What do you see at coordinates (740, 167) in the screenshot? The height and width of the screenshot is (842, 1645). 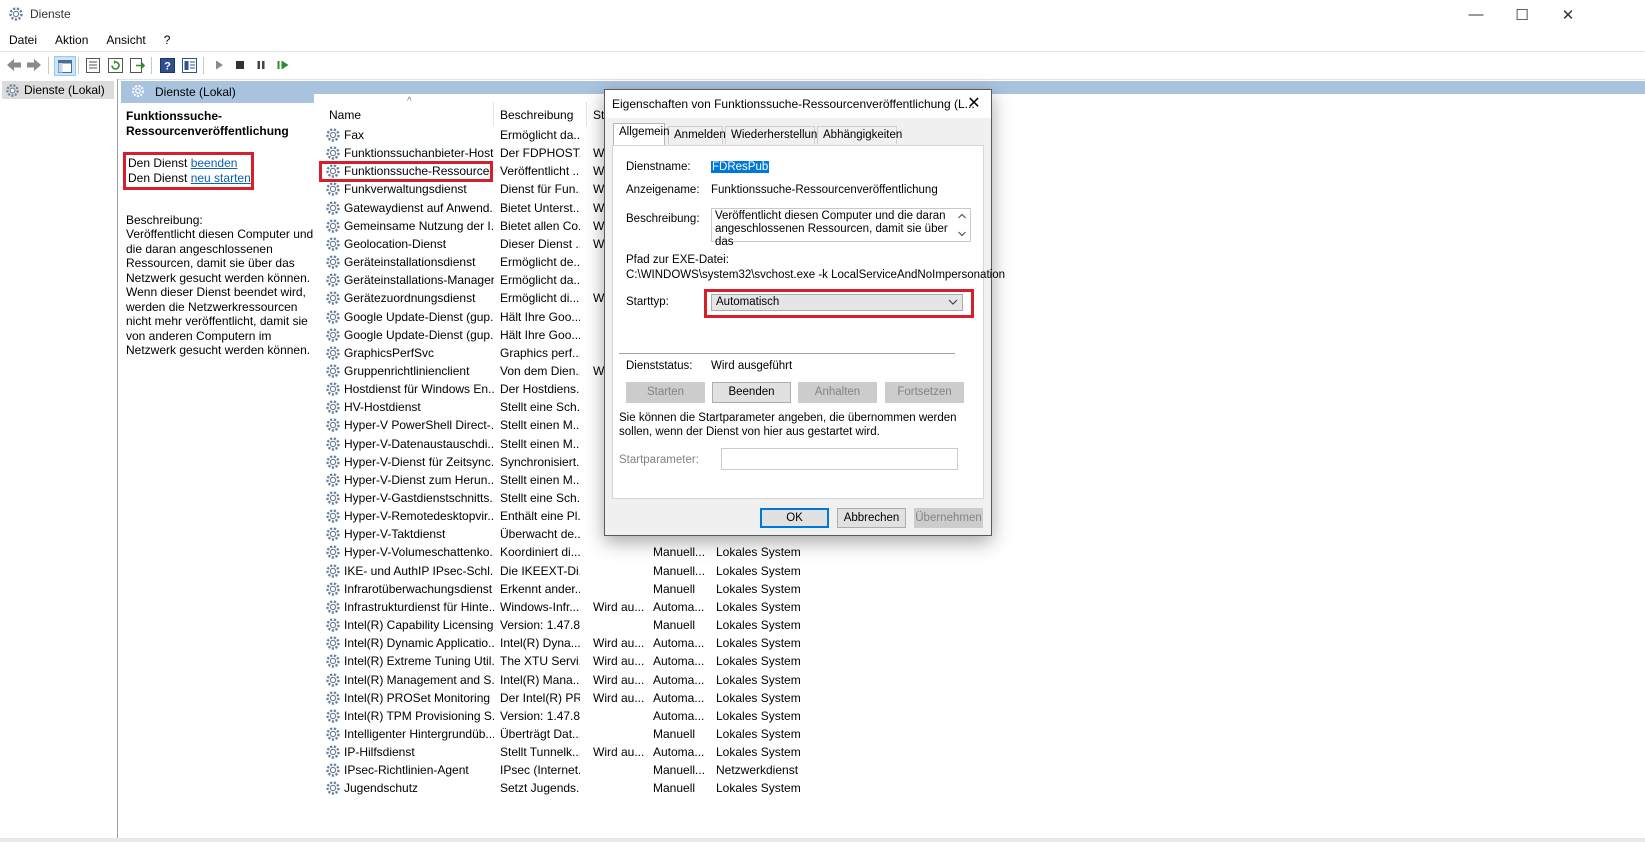 I see `service-name-value: FDResPub` at bounding box center [740, 167].